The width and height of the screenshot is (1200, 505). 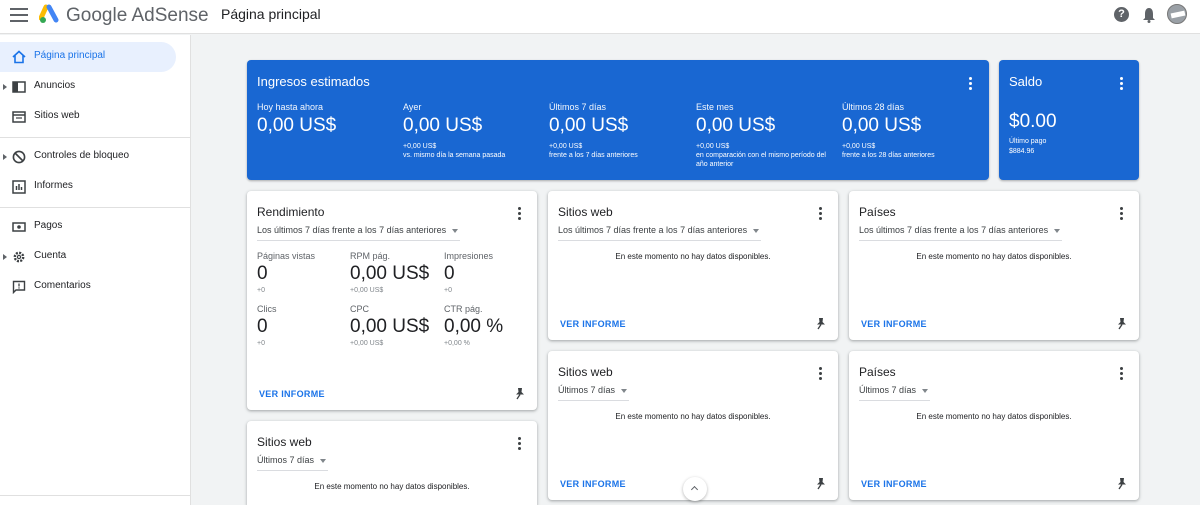 What do you see at coordinates (88, 227) in the screenshot?
I see `sidebar-item-payments: Pagos` at bounding box center [88, 227].